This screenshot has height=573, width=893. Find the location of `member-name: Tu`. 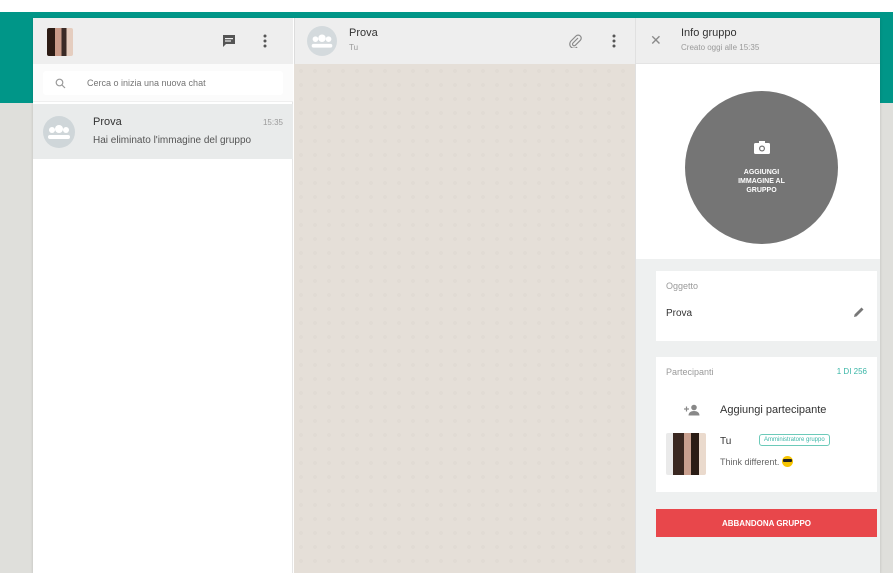

member-name: Tu is located at coordinates (726, 441).